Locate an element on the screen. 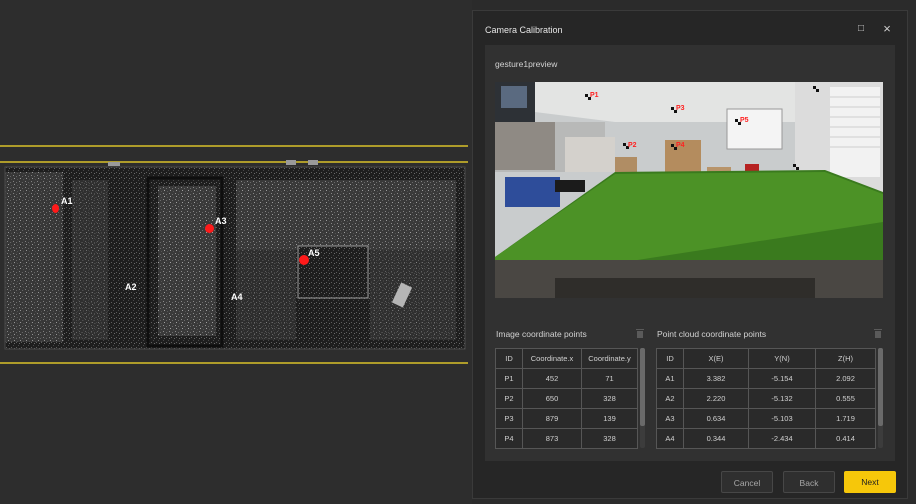 The height and width of the screenshot is (504, 916). table-cell: 650 is located at coordinates (552, 398).